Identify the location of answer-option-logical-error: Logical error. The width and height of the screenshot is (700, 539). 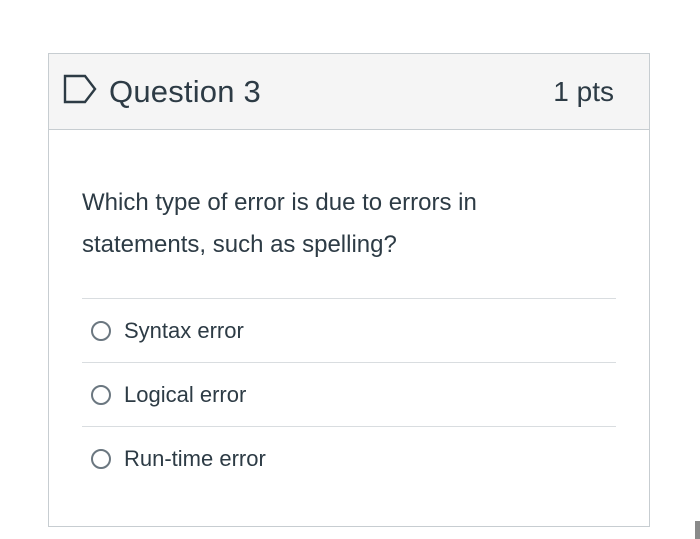
(349, 394).